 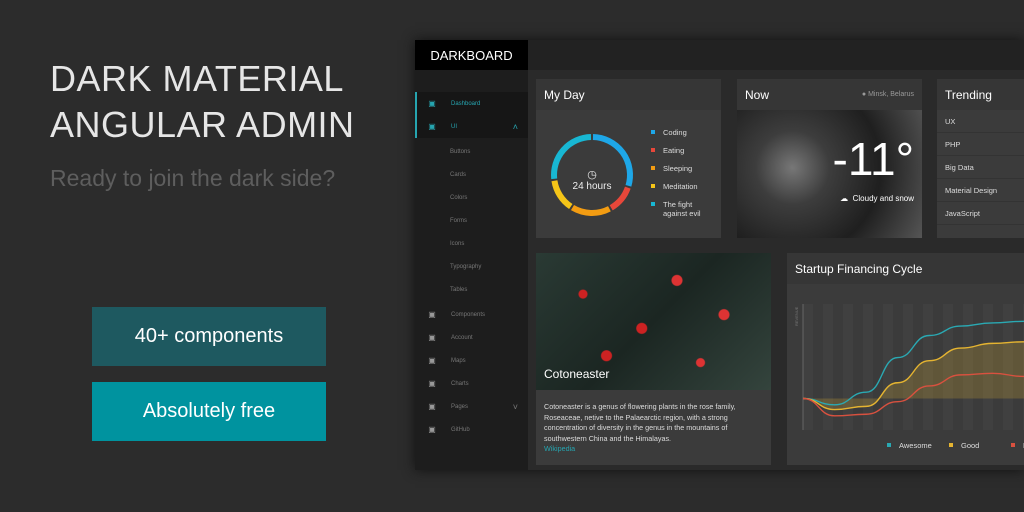 I want to click on sidebar-item-pages: ▣ Pages ˅, so click(x=471, y=406).